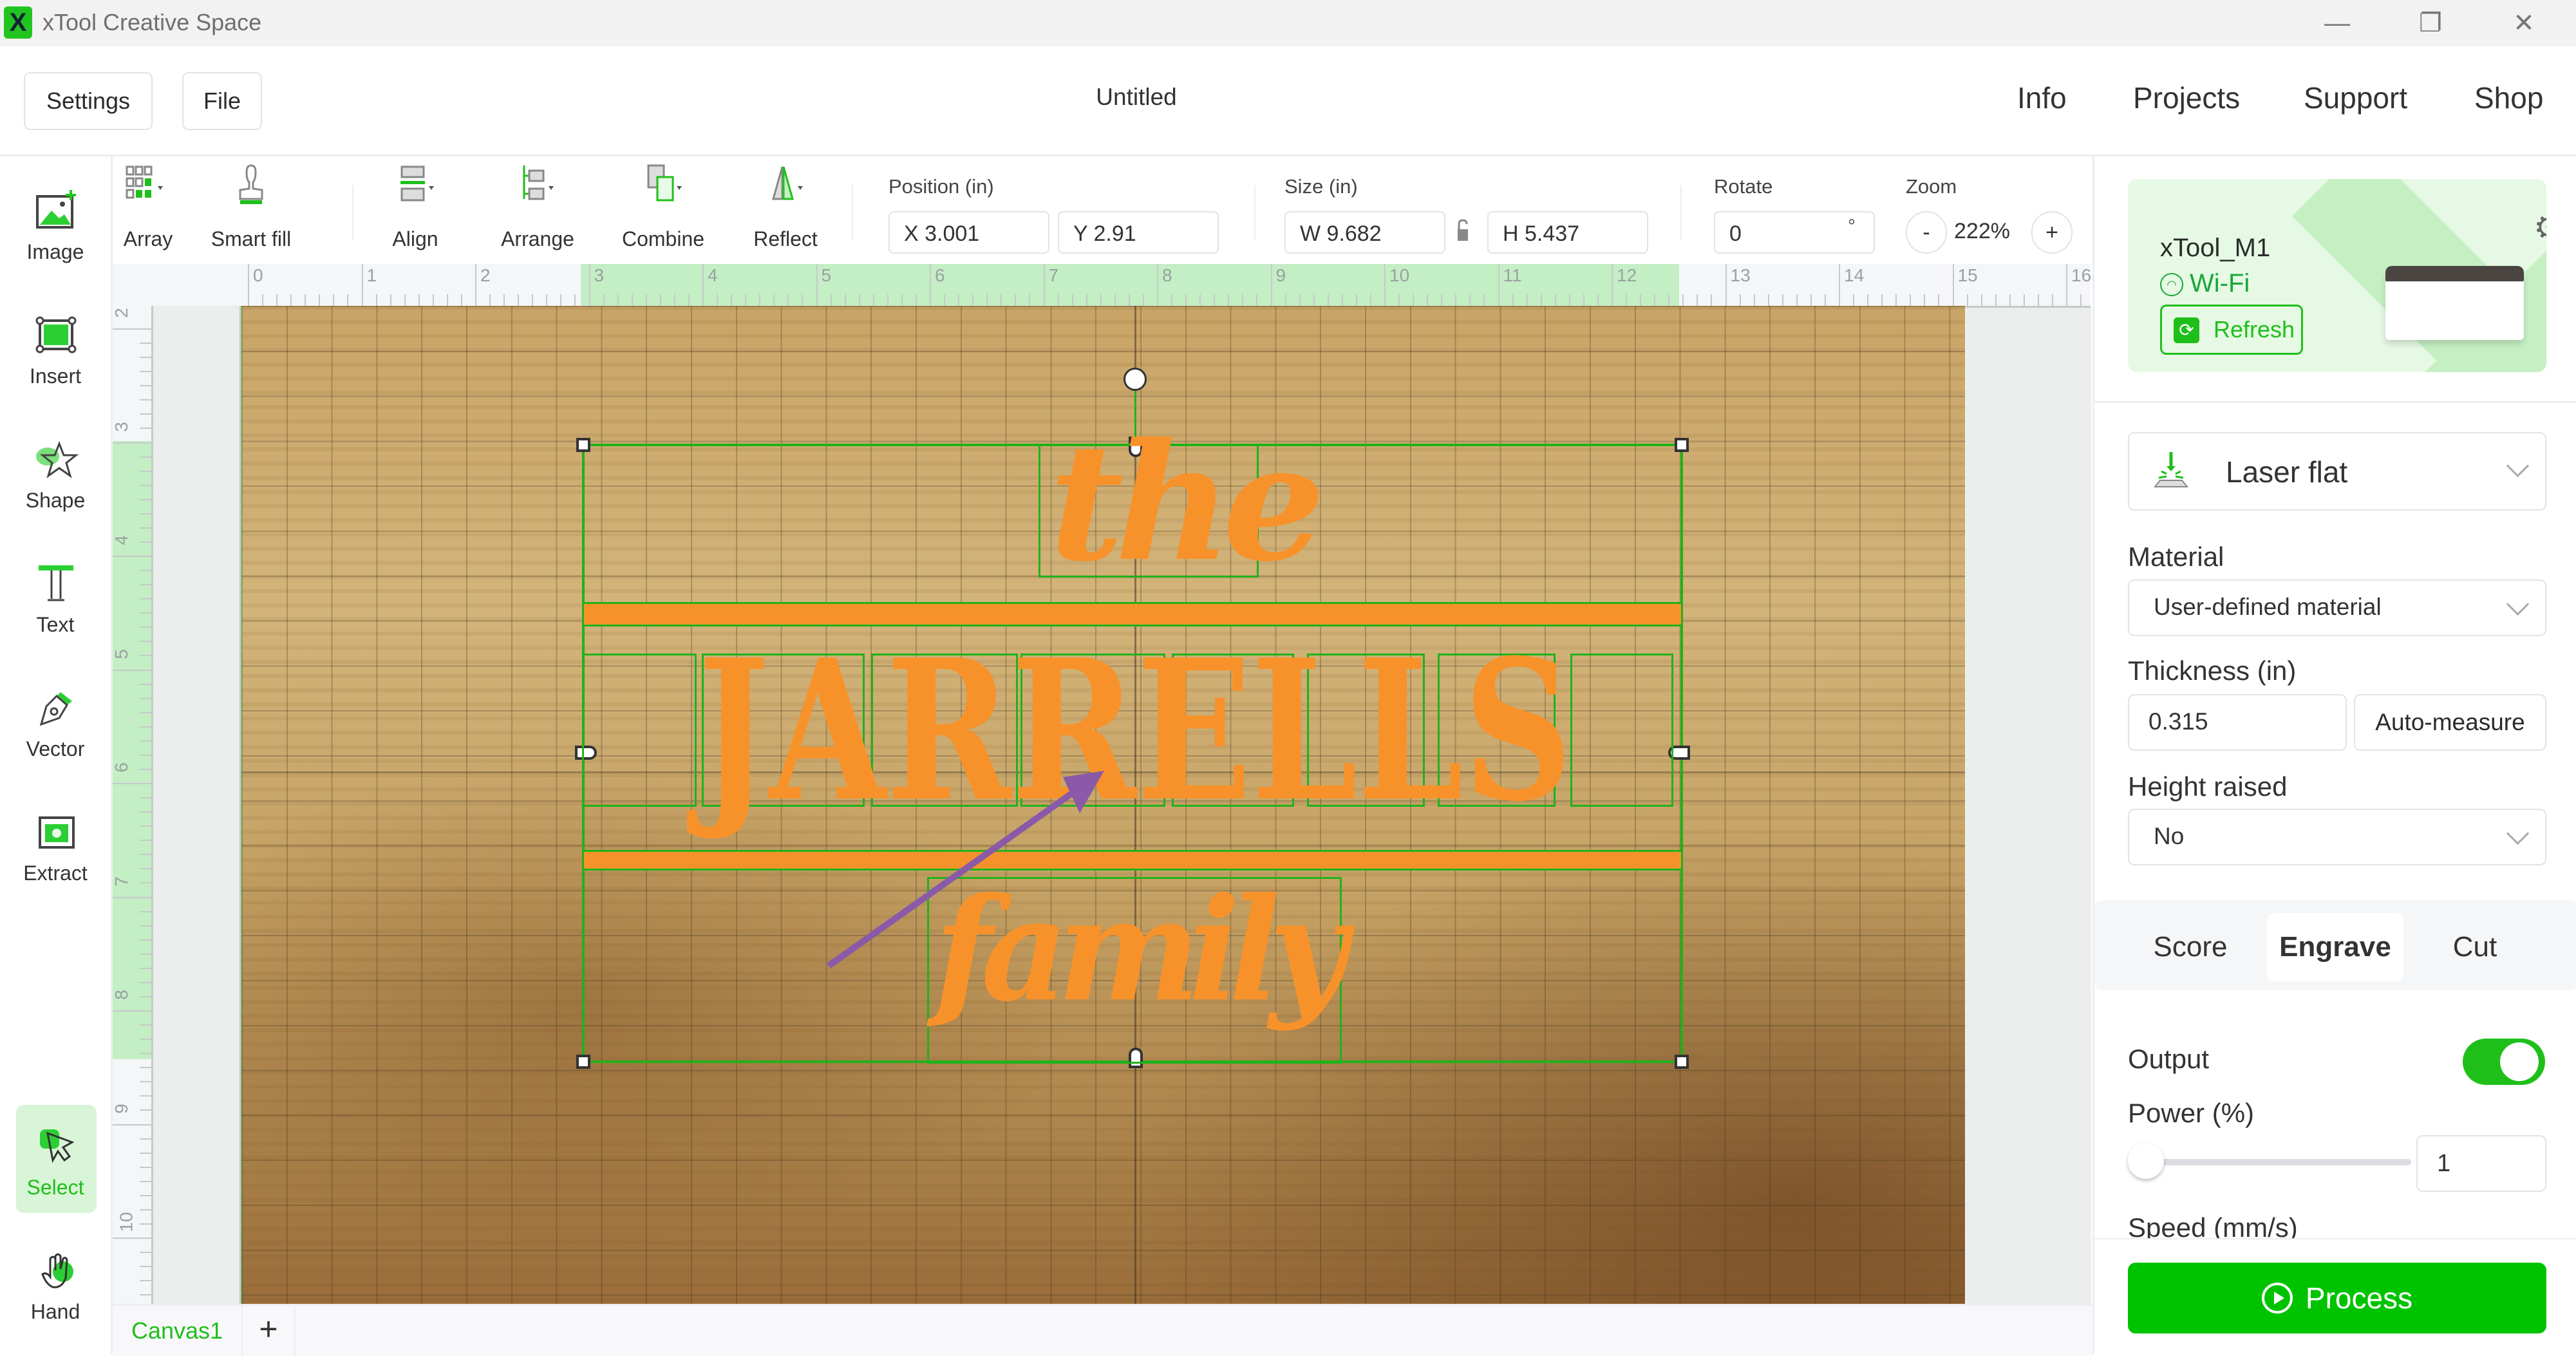 The width and height of the screenshot is (2576, 1356). What do you see at coordinates (852, 212) in the screenshot?
I see `toolbar-divider` at bounding box center [852, 212].